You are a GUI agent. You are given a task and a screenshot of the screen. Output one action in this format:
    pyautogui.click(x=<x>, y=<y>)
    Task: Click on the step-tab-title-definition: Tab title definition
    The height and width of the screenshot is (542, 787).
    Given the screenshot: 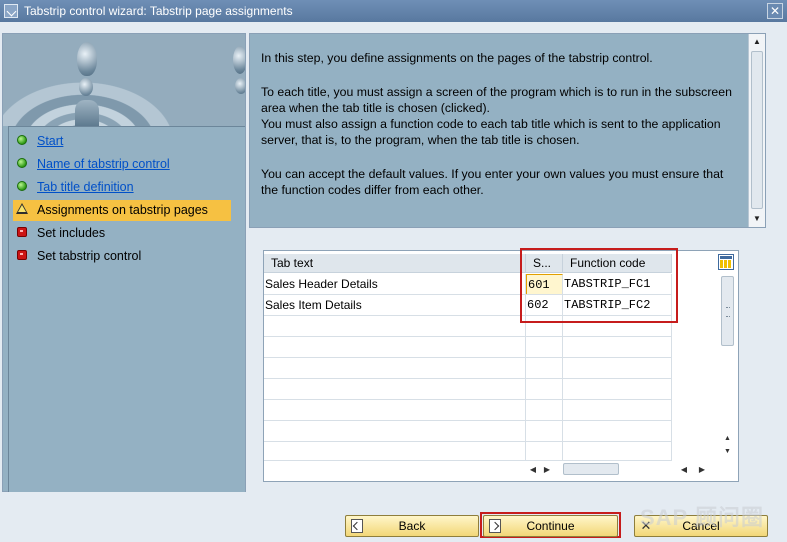 What is the action you would take?
    pyautogui.click(x=122, y=187)
    